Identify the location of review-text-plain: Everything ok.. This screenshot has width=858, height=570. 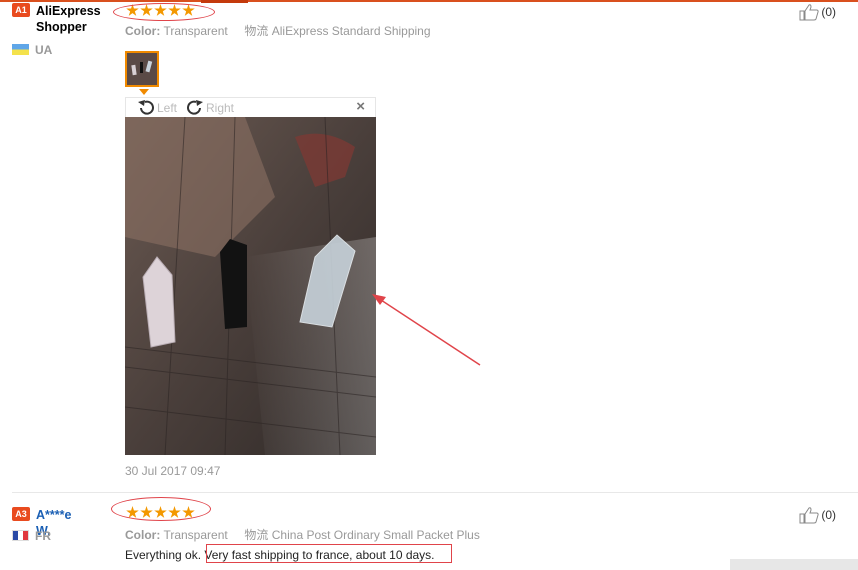
(165, 555).